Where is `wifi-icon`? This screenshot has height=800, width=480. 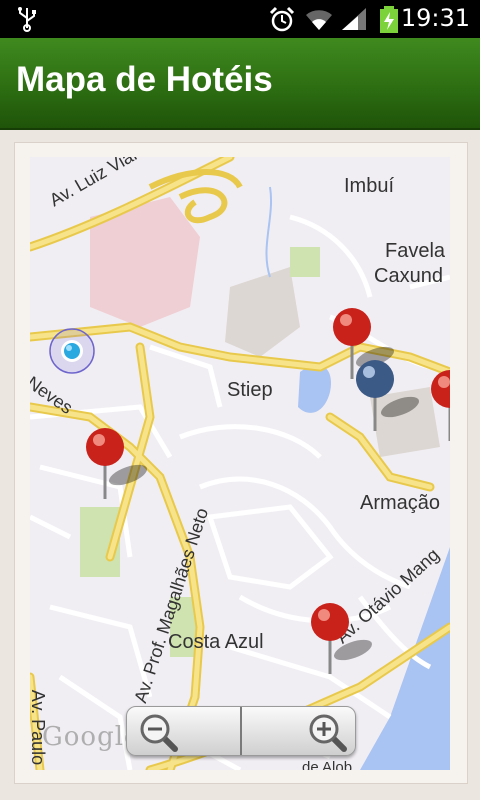 wifi-icon is located at coordinates (319, 20).